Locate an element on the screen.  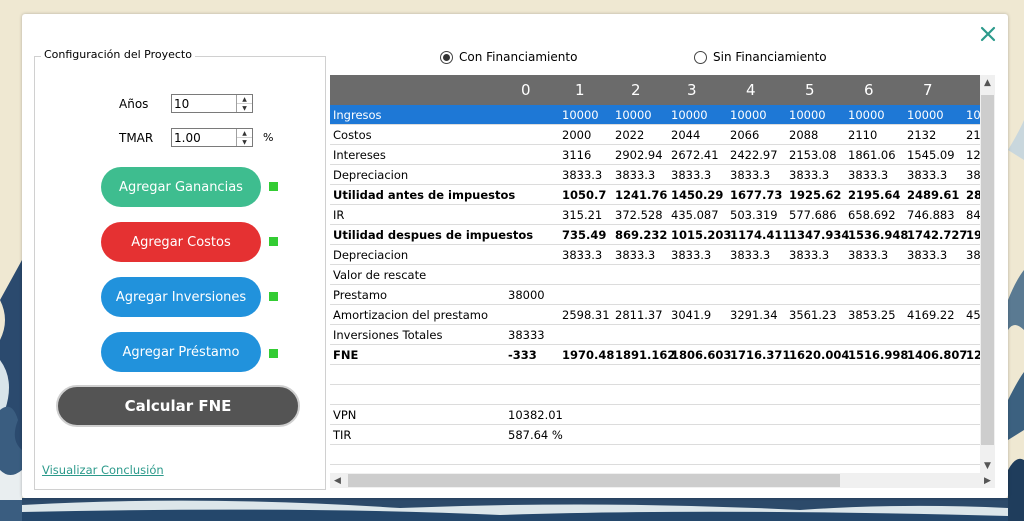
table-cell: 2153.08 is located at coordinates (813, 155).